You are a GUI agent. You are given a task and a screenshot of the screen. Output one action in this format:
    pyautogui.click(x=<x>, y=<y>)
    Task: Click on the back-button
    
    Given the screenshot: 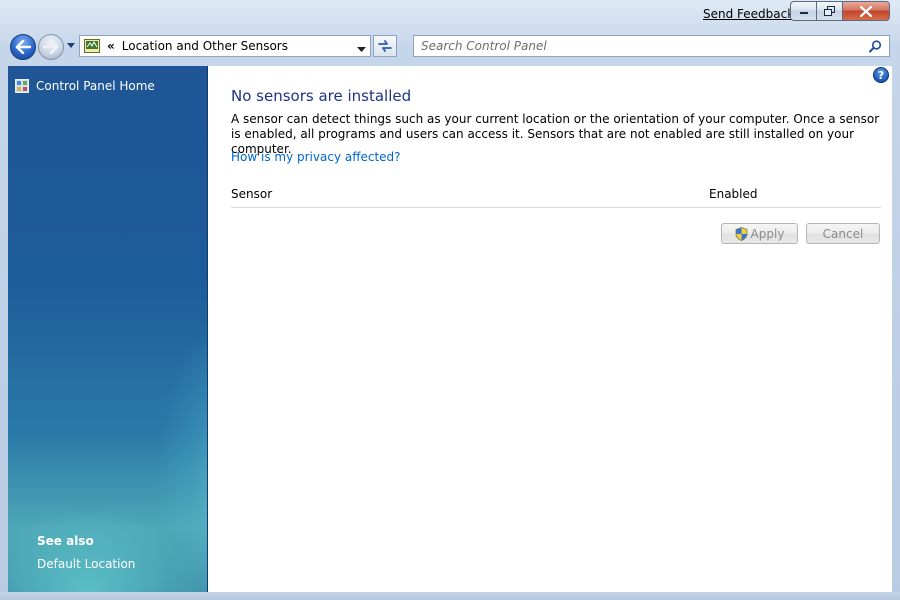 What is the action you would take?
    pyautogui.click(x=23, y=47)
    